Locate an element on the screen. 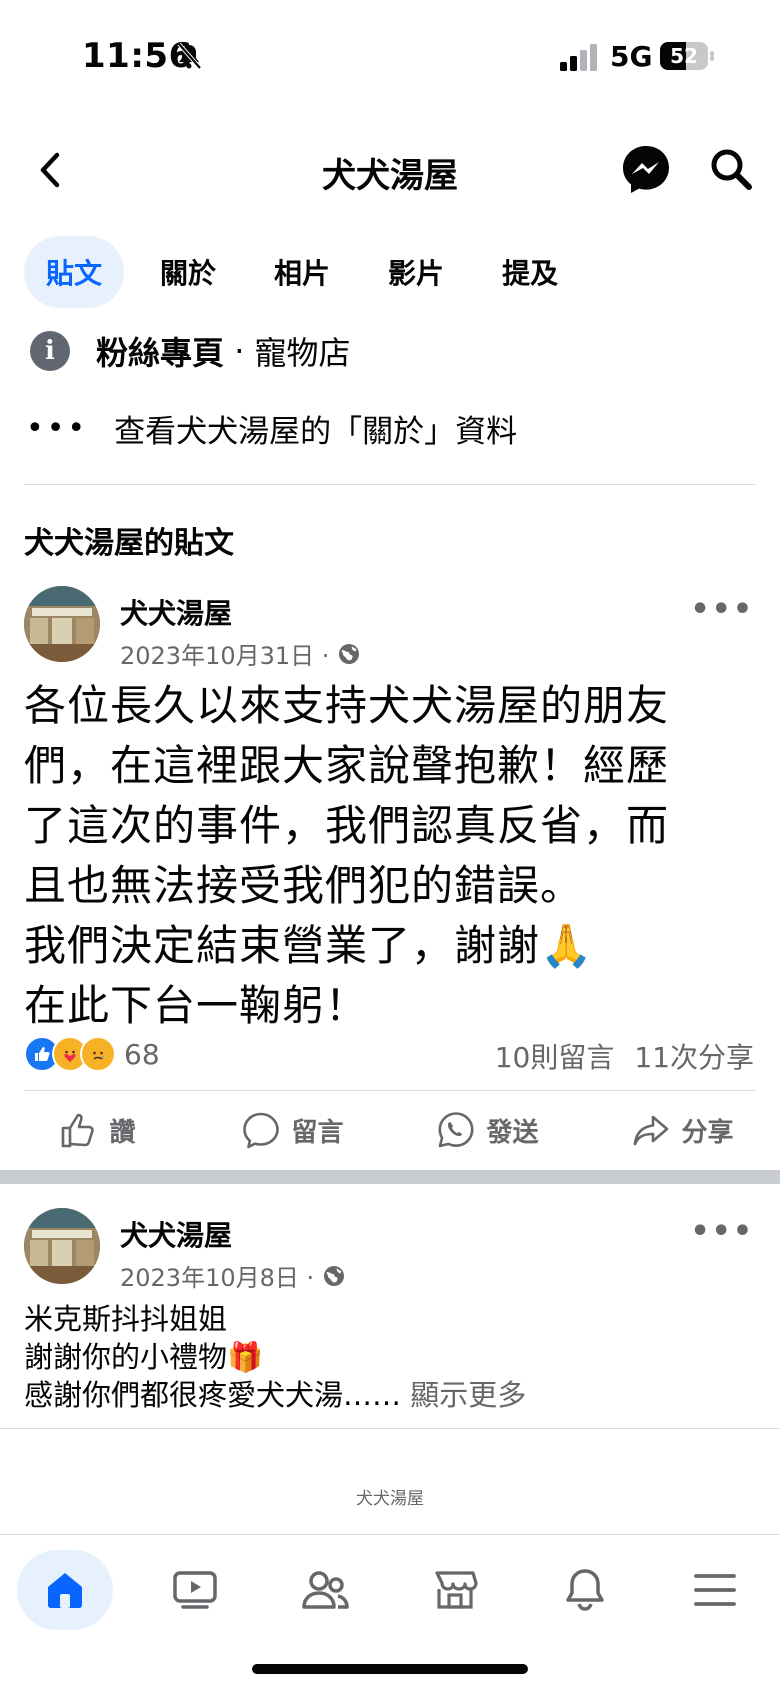 The image size is (780, 1691). nav-home is located at coordinates (65, 1590).